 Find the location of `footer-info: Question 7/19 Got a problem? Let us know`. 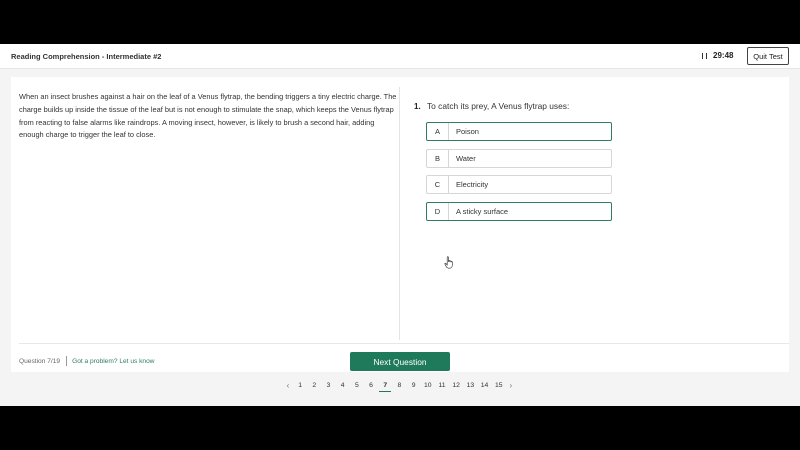

footer-info: Question 7/19 Got a problem? Let us know is located at coordinates (87, 361).